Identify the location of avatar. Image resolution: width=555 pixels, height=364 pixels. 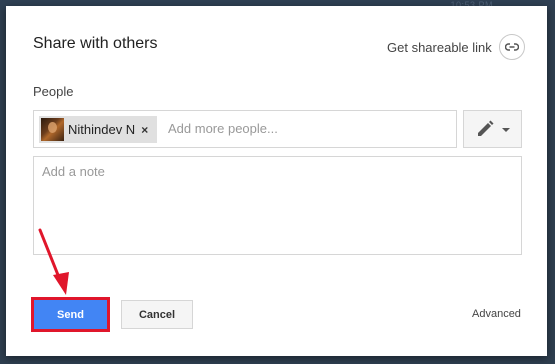
(52, 129).